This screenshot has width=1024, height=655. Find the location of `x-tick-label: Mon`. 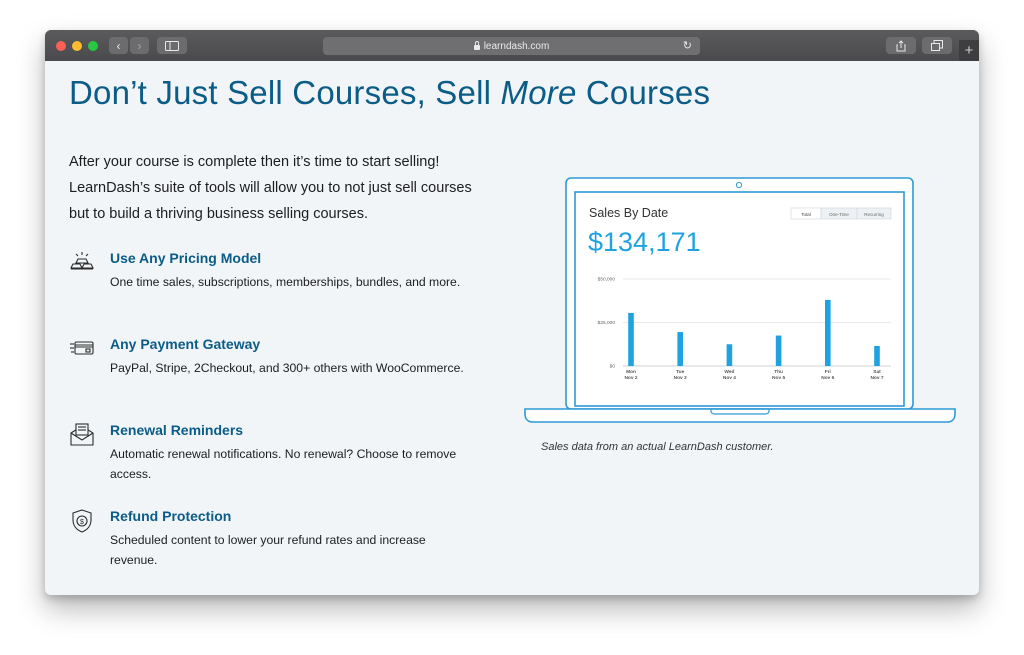

x-tick-label: Mon is located at coordinates (631, 372).